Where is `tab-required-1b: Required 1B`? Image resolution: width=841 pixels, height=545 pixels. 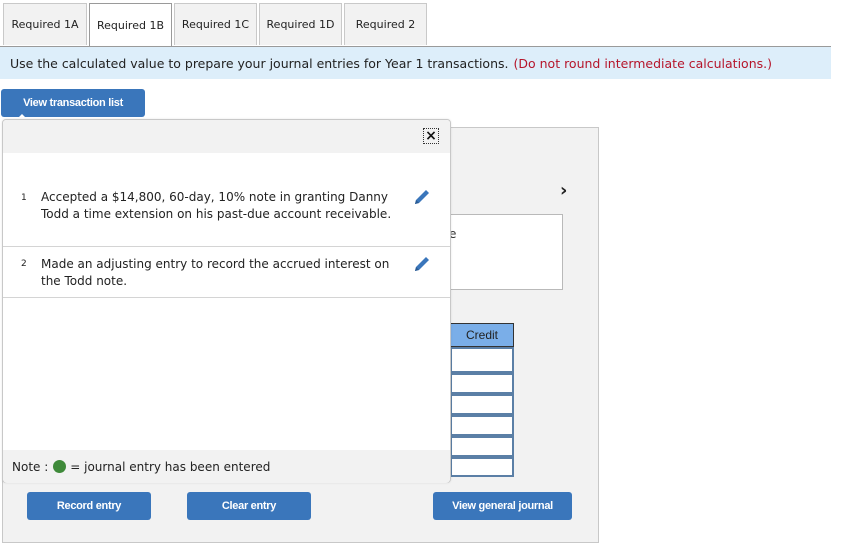
tab-required-1b: Required 1B is located at coordinates (130, 25).